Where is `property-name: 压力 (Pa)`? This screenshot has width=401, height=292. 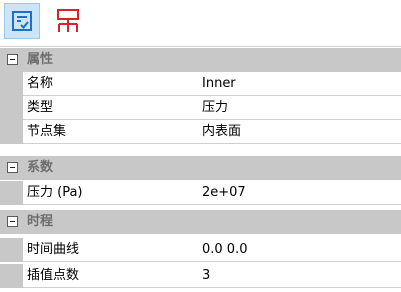 property-name: 压力 (Pa) is located at coordinates (112, 193).